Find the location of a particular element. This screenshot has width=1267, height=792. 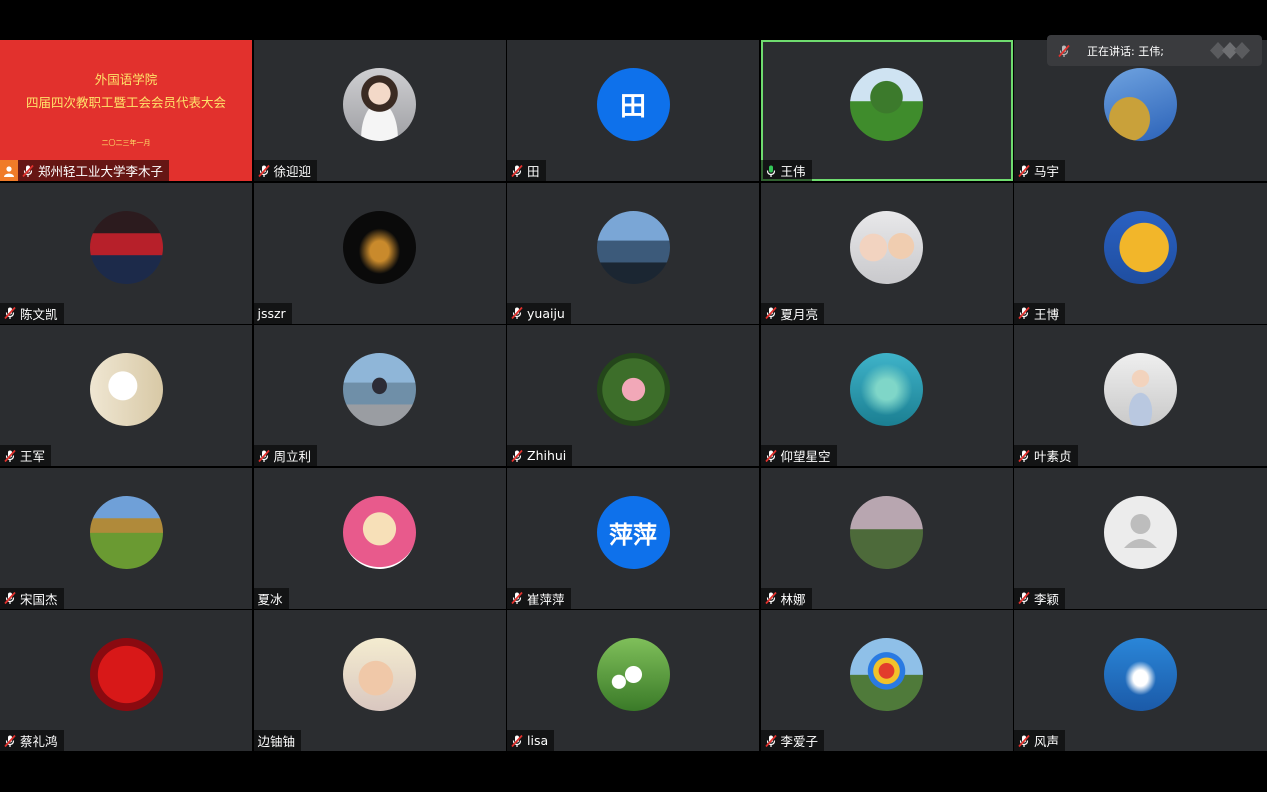

participant-nametag: 叶素贞 is located at coordinates (1046, 455).